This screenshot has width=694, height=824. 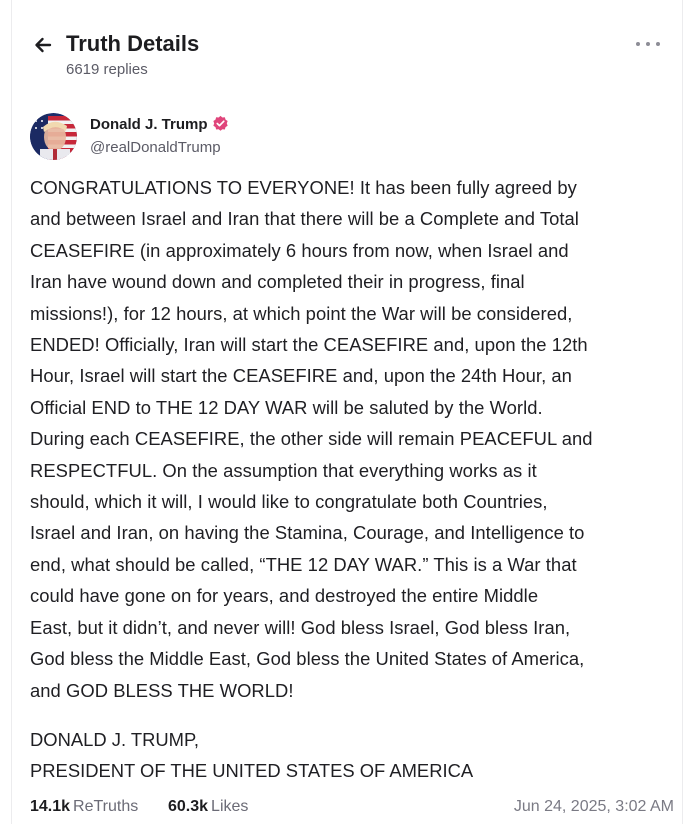 I want to click on back-button, so click(x=43, y=45).